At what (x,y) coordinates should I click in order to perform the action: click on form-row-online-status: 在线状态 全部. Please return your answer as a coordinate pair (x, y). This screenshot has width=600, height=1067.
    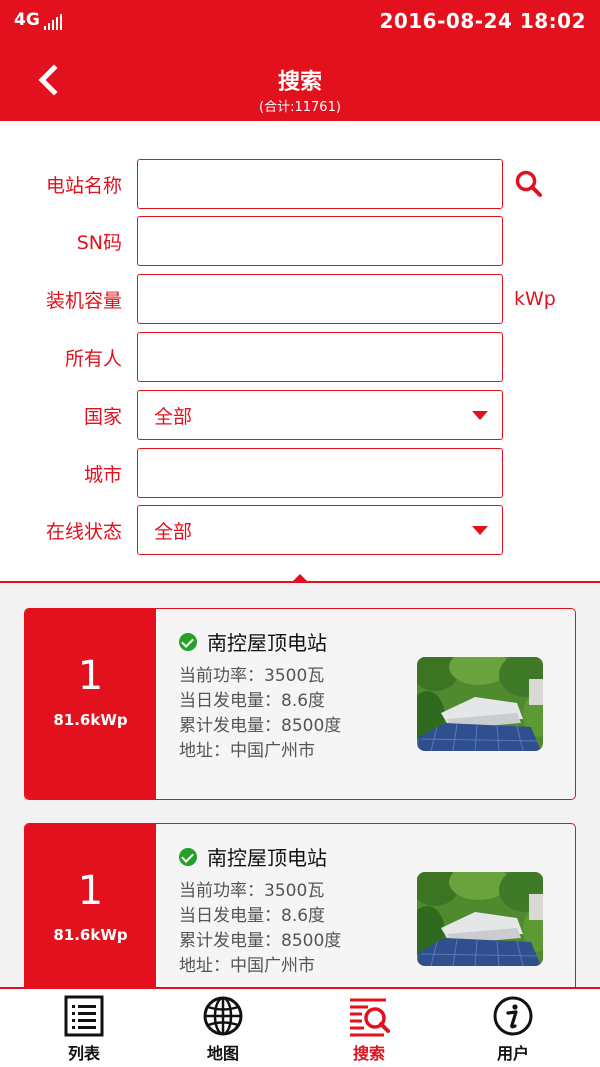
    Looking at the image, I should click on (300, 530).